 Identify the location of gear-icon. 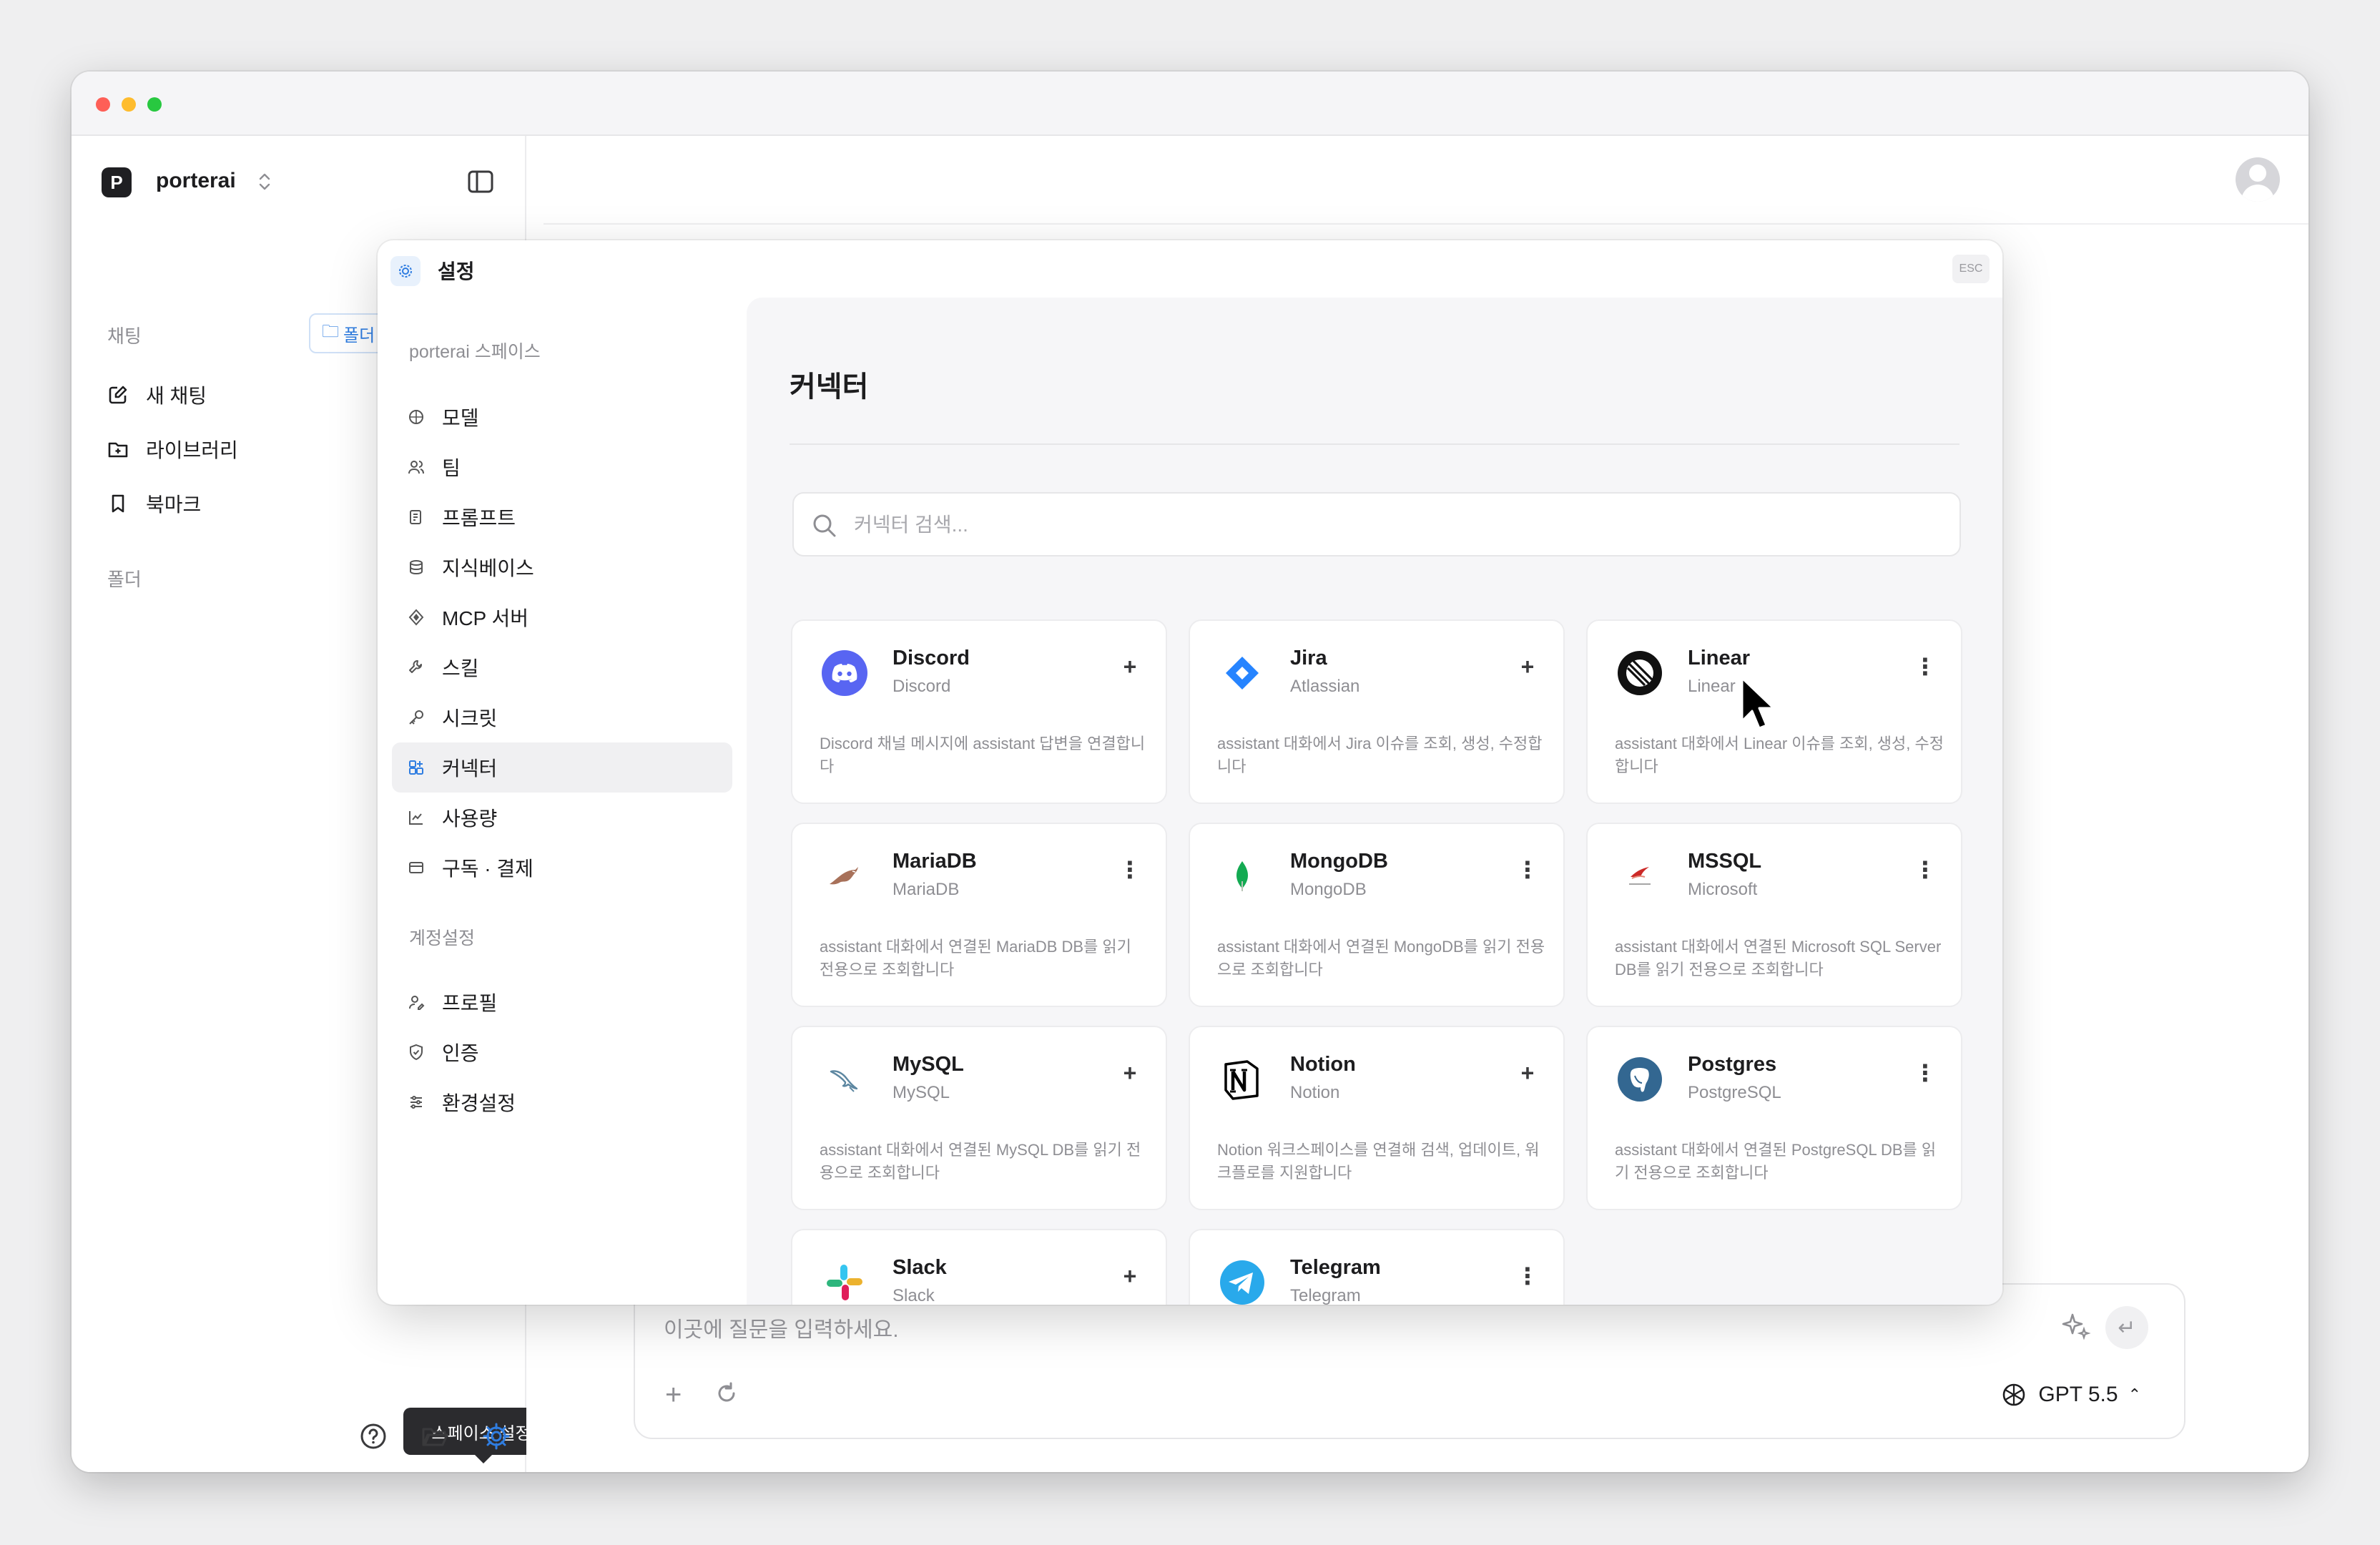
(496, 1436).